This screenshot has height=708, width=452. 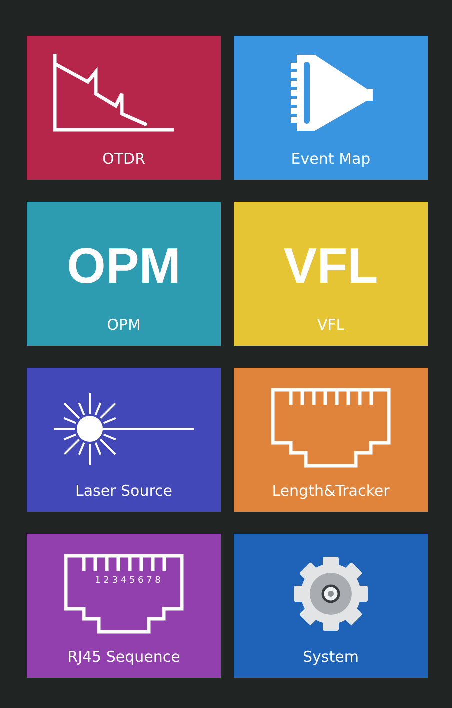 I want to click on app-tile: System, so click(x=331, y=606).